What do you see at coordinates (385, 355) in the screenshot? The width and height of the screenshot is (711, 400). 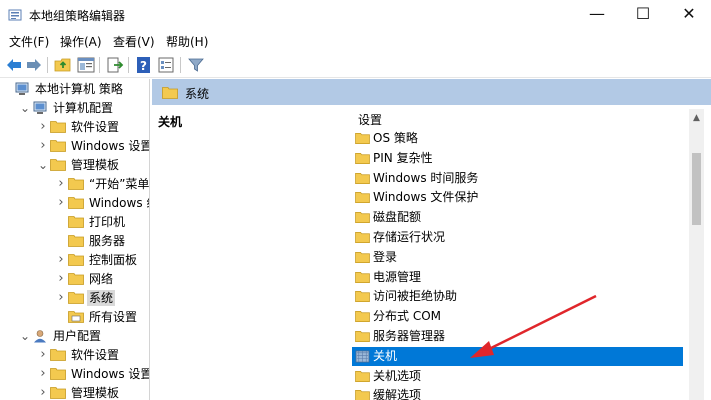 I see `list-item-label: 关机` at bounding box center [385, 355].